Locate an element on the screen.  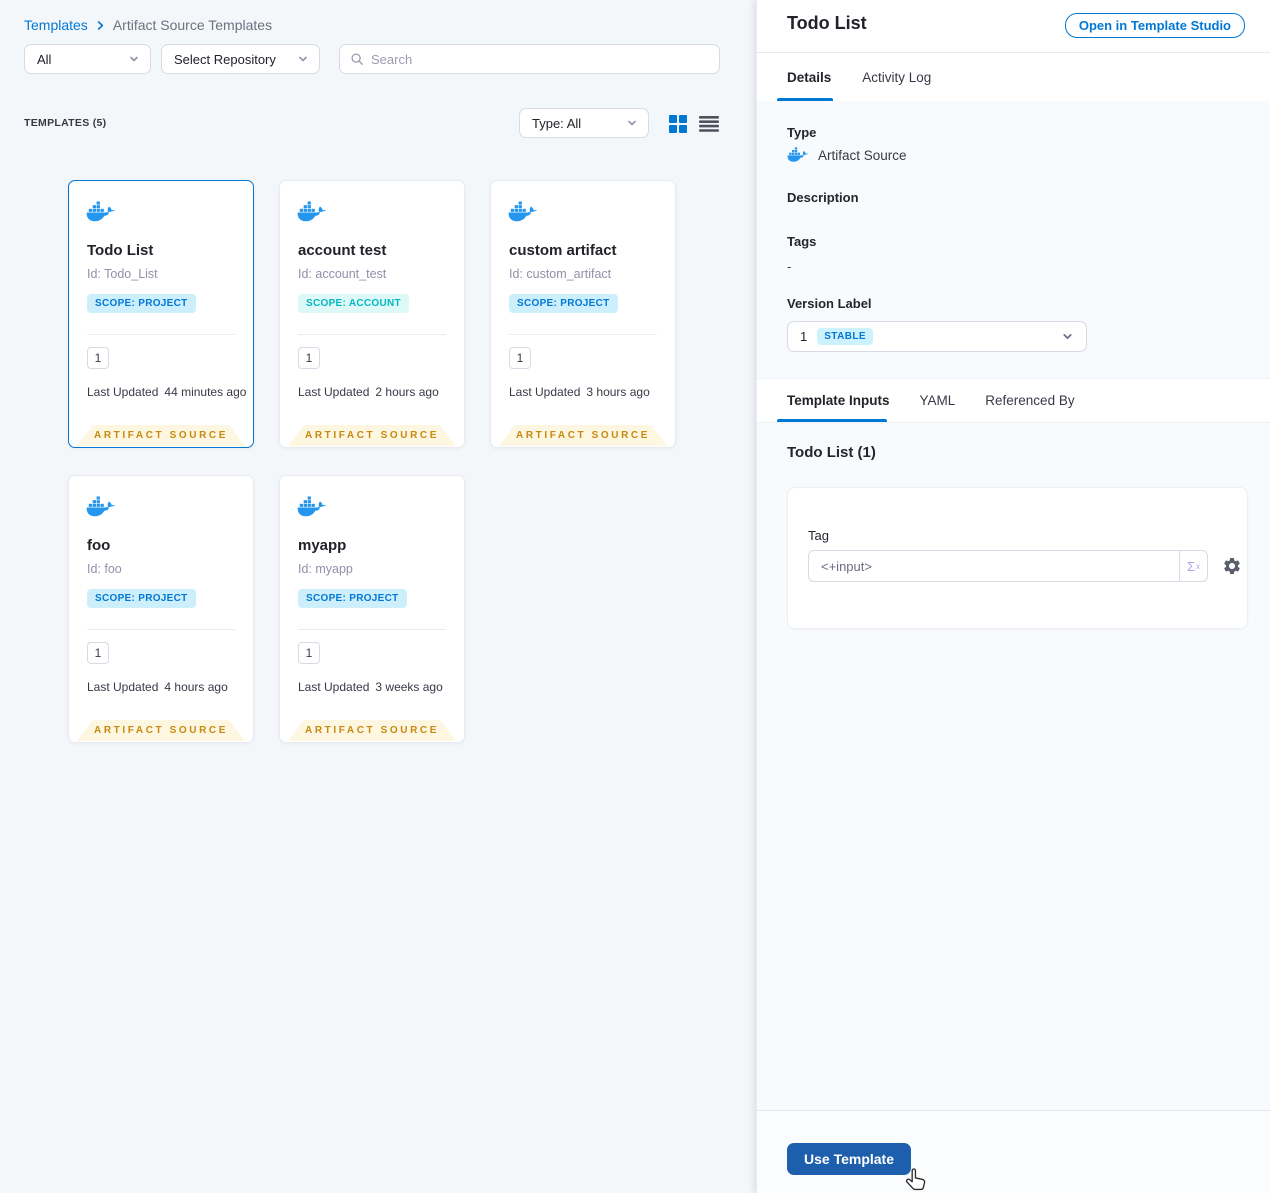
tags-value: - is located at coordinates (789, 266).